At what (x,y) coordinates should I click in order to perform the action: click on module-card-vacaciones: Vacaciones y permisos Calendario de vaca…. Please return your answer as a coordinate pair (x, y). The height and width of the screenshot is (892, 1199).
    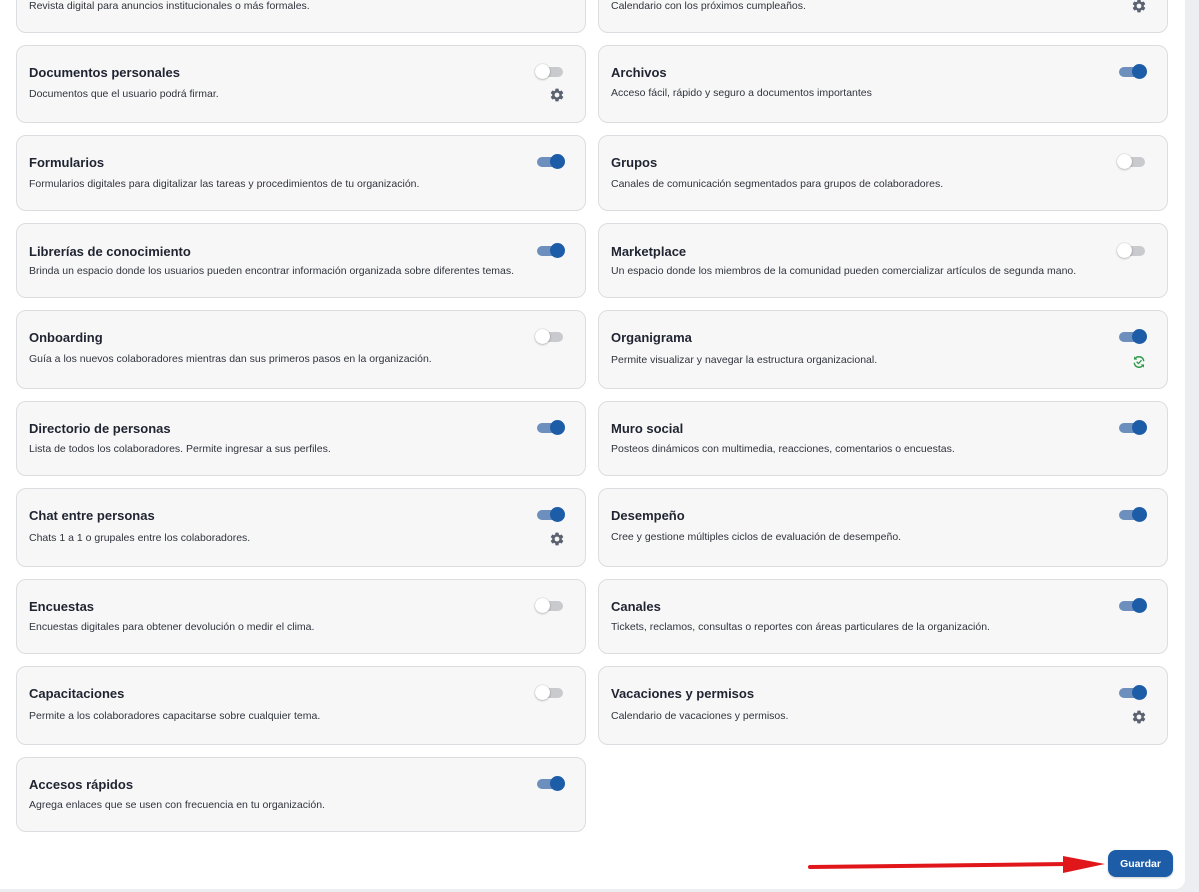
    Looking at the image, I should click on (883, 705).